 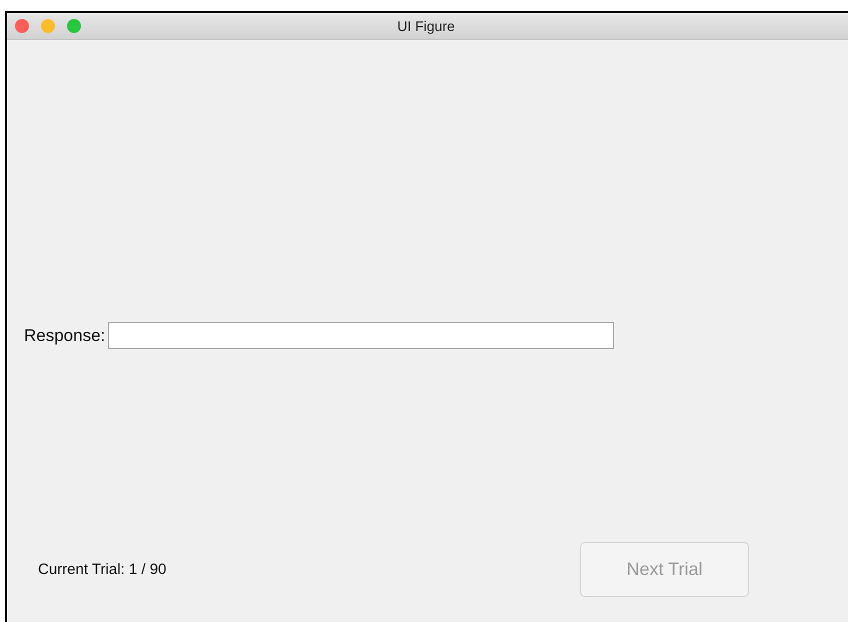 I want to click on trial-counter: Current Trial: 1 / 90, so click(x=103, y=569).